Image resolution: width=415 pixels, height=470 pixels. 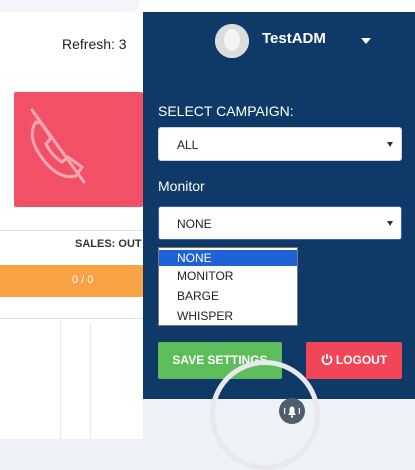 What do you see at coordinates (280, 144) in the screenshot?
I see `campaign-select: ALL` at bounding box center [280, 144].